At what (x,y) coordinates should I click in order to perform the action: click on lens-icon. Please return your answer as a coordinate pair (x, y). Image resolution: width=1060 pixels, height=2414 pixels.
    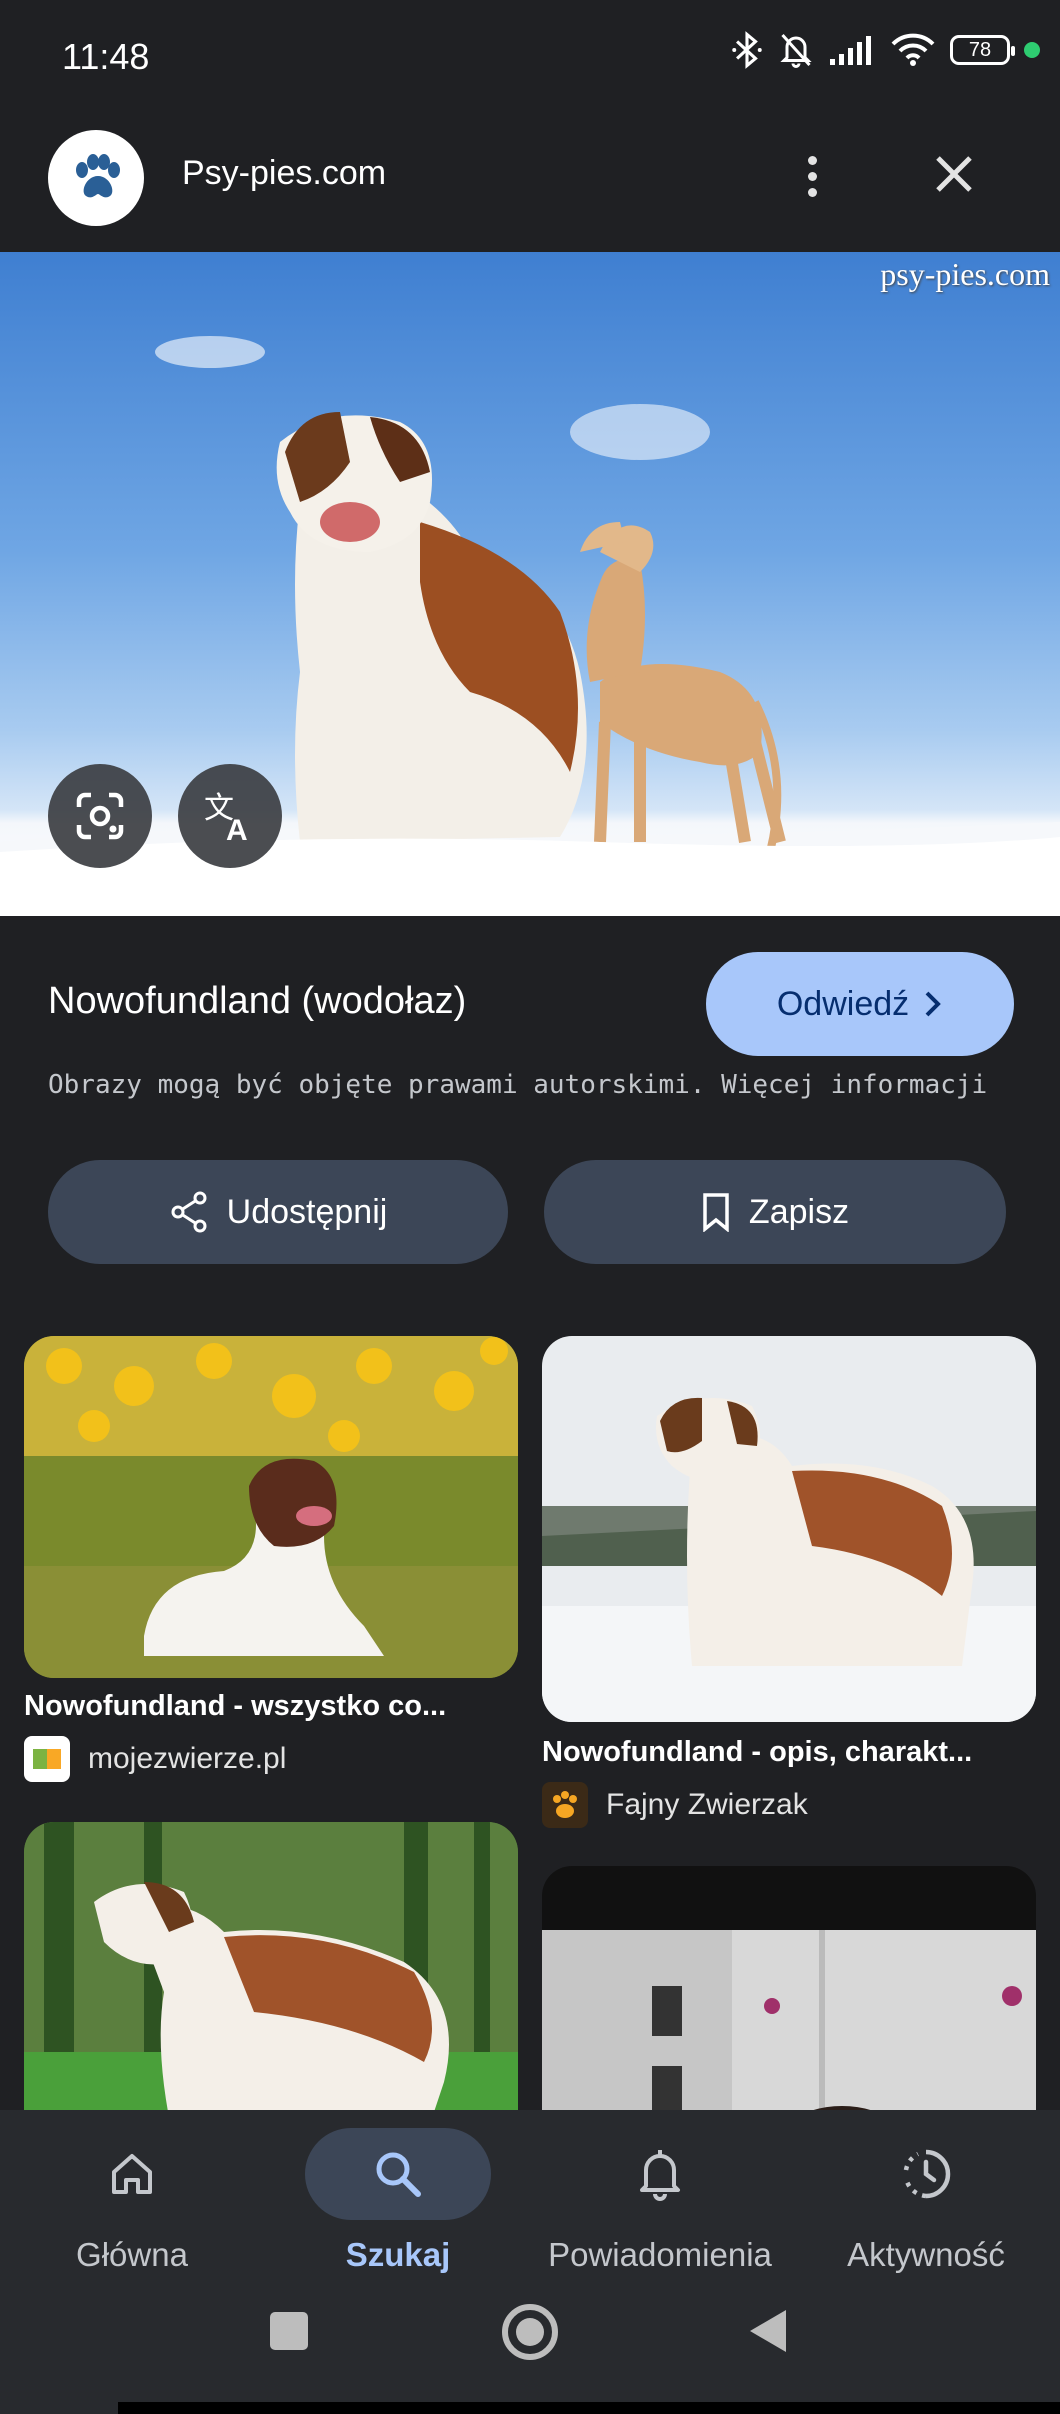
    Looking at the image, I should click on (100, 816).